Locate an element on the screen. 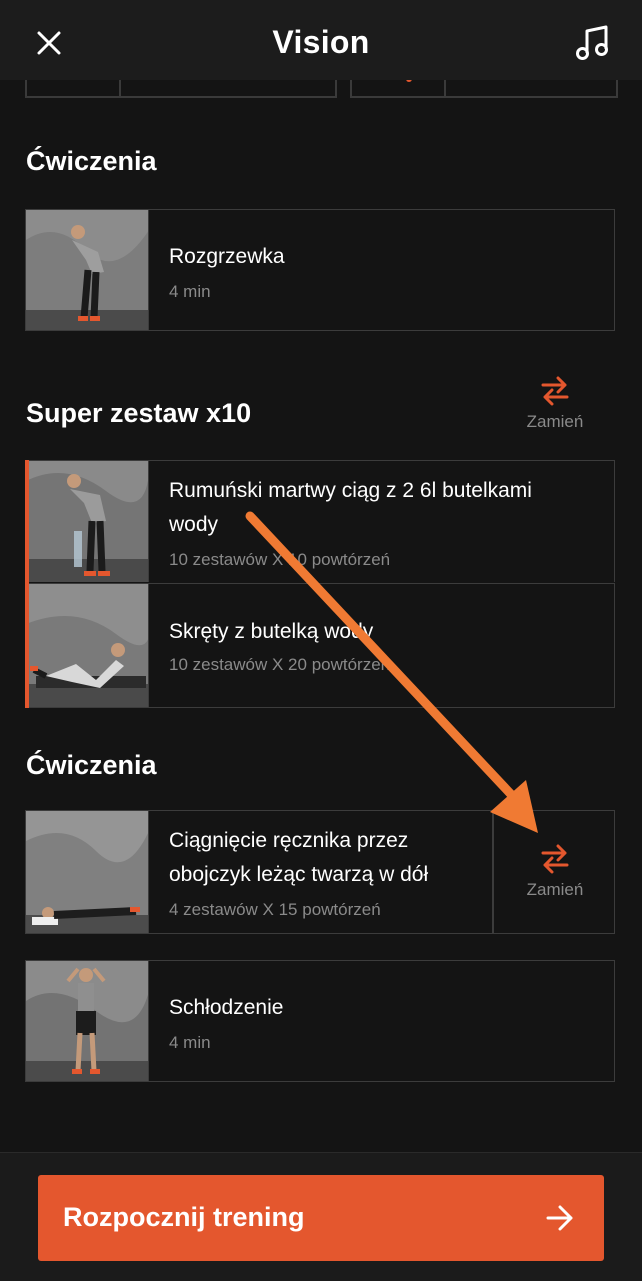 The image size is (642, 1281). exercise-name: Rozgrzewka is located at coordinates (227, 256).